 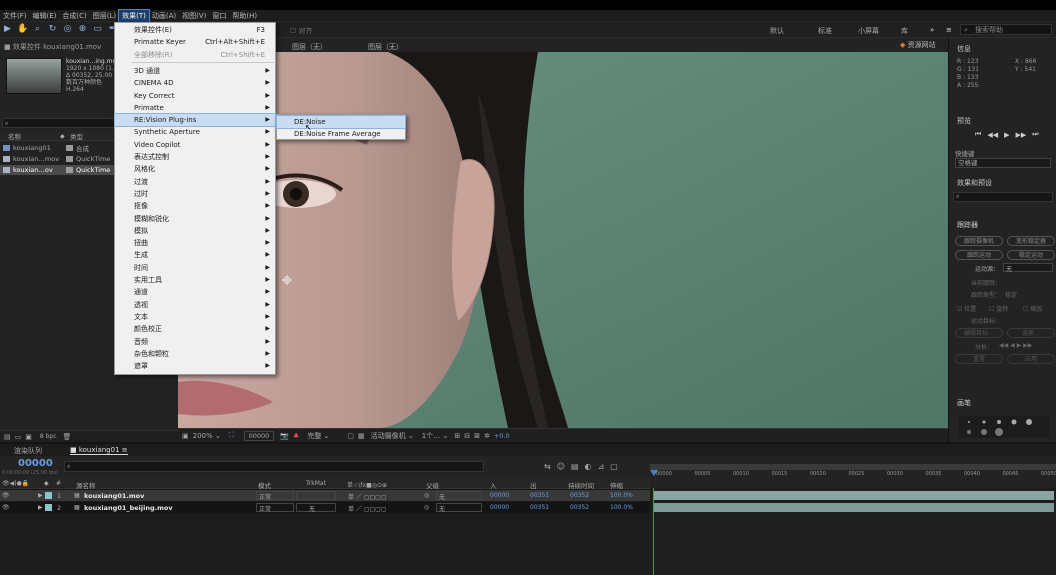 What do you see at coordinates (274, 466) in the screenshot?
I see `timeline-search-input: ⌕` at bounding box center [274, 466].